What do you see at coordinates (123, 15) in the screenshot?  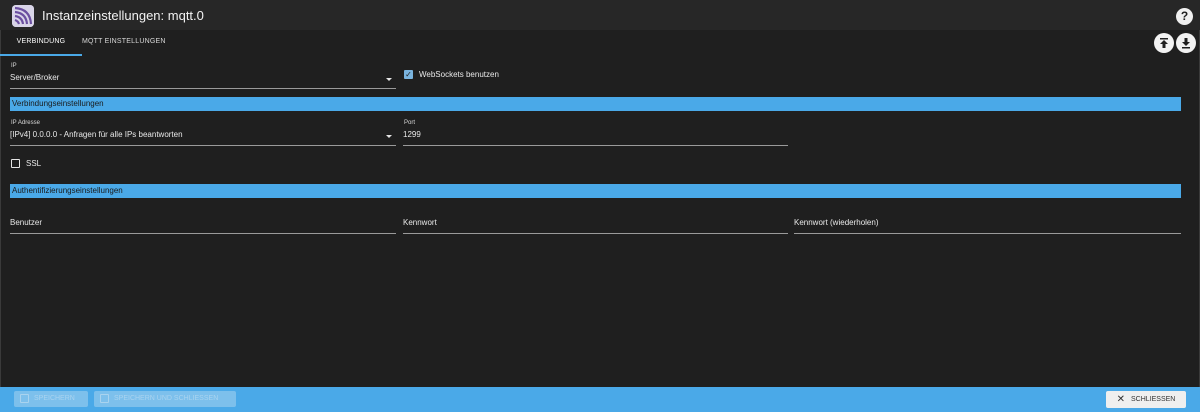 I see `page-title: Instanzeinstellungen: mqtt.0` at bounding box center [123, 15].